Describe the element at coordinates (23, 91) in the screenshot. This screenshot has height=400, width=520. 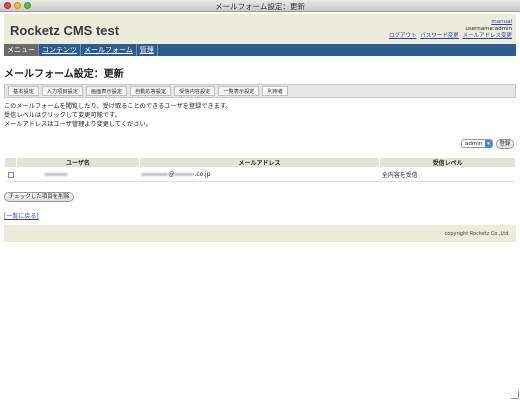
I see `tab-basic: 基本設定` at that location.